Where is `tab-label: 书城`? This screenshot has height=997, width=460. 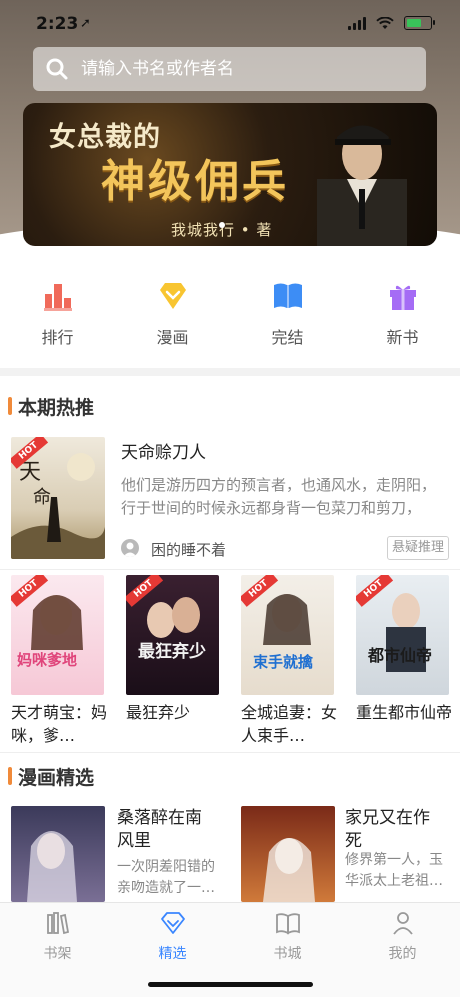
tab-label: 书城 is located at coordinates (287, 954).